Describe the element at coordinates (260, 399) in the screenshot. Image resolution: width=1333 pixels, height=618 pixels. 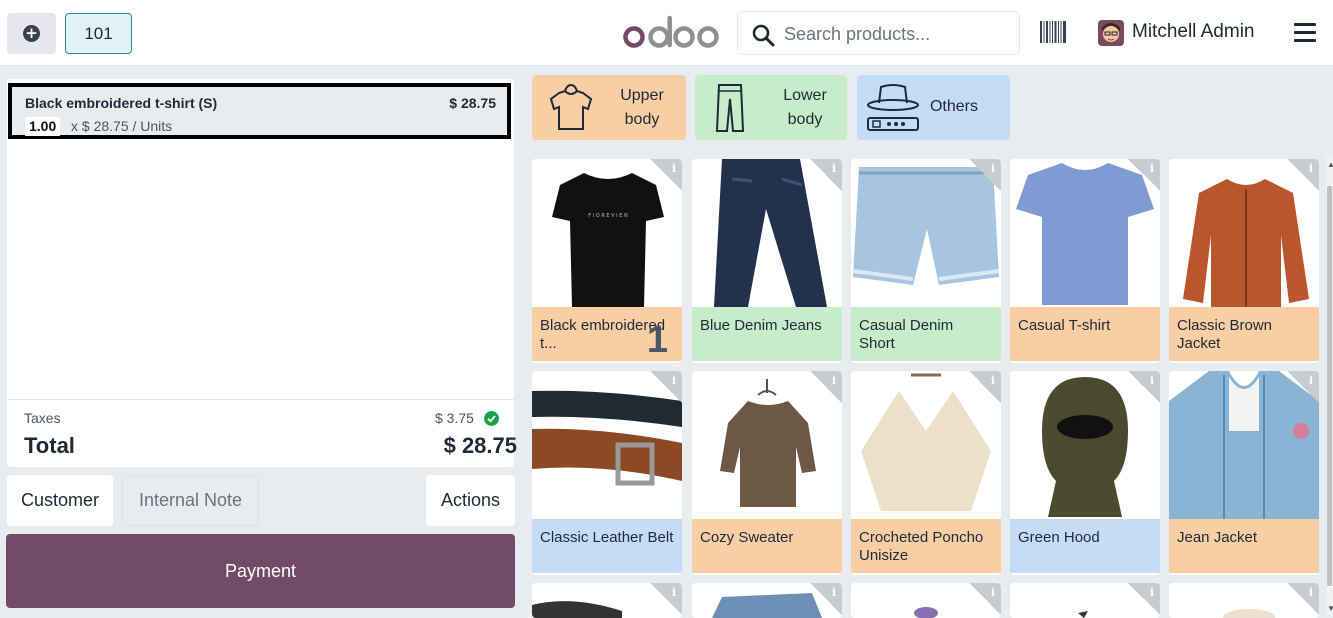
I see `divider` at that location.